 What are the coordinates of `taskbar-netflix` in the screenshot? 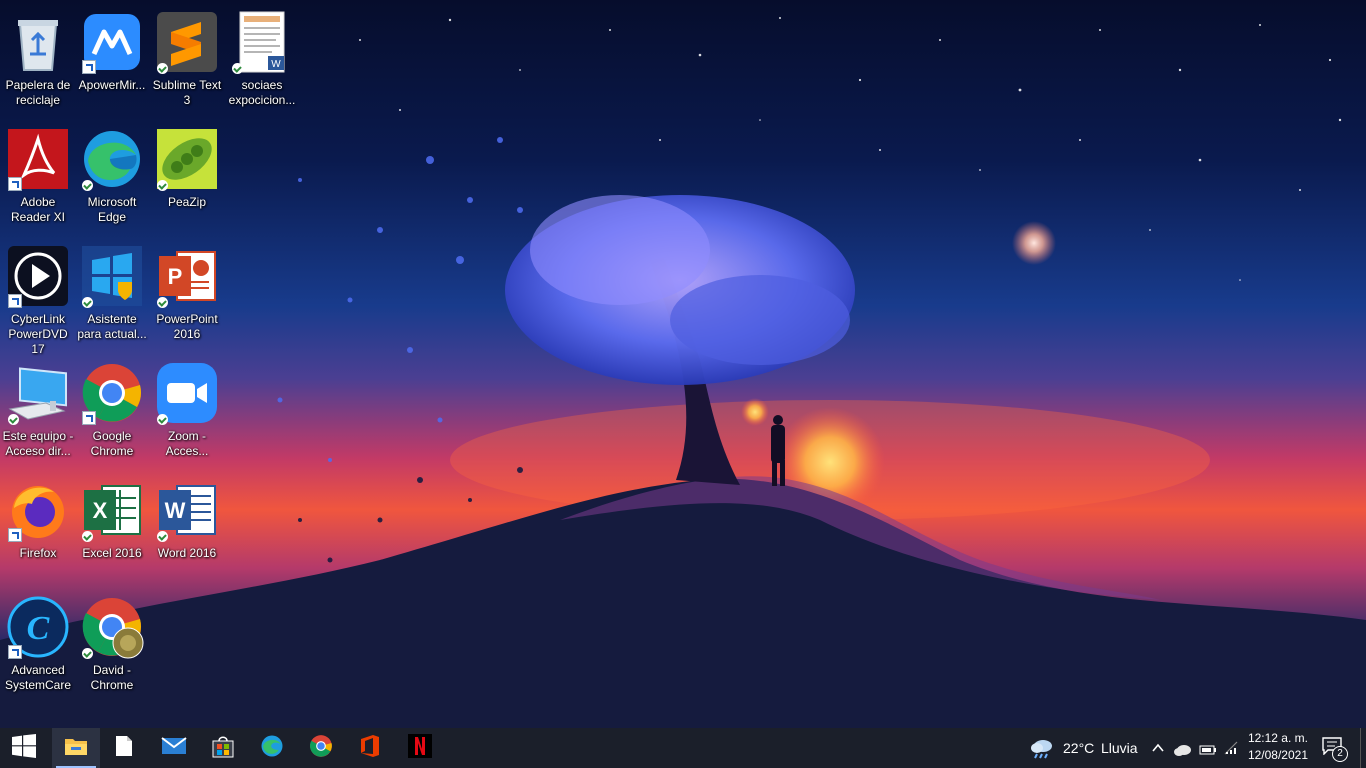 It's located at (420, 748).